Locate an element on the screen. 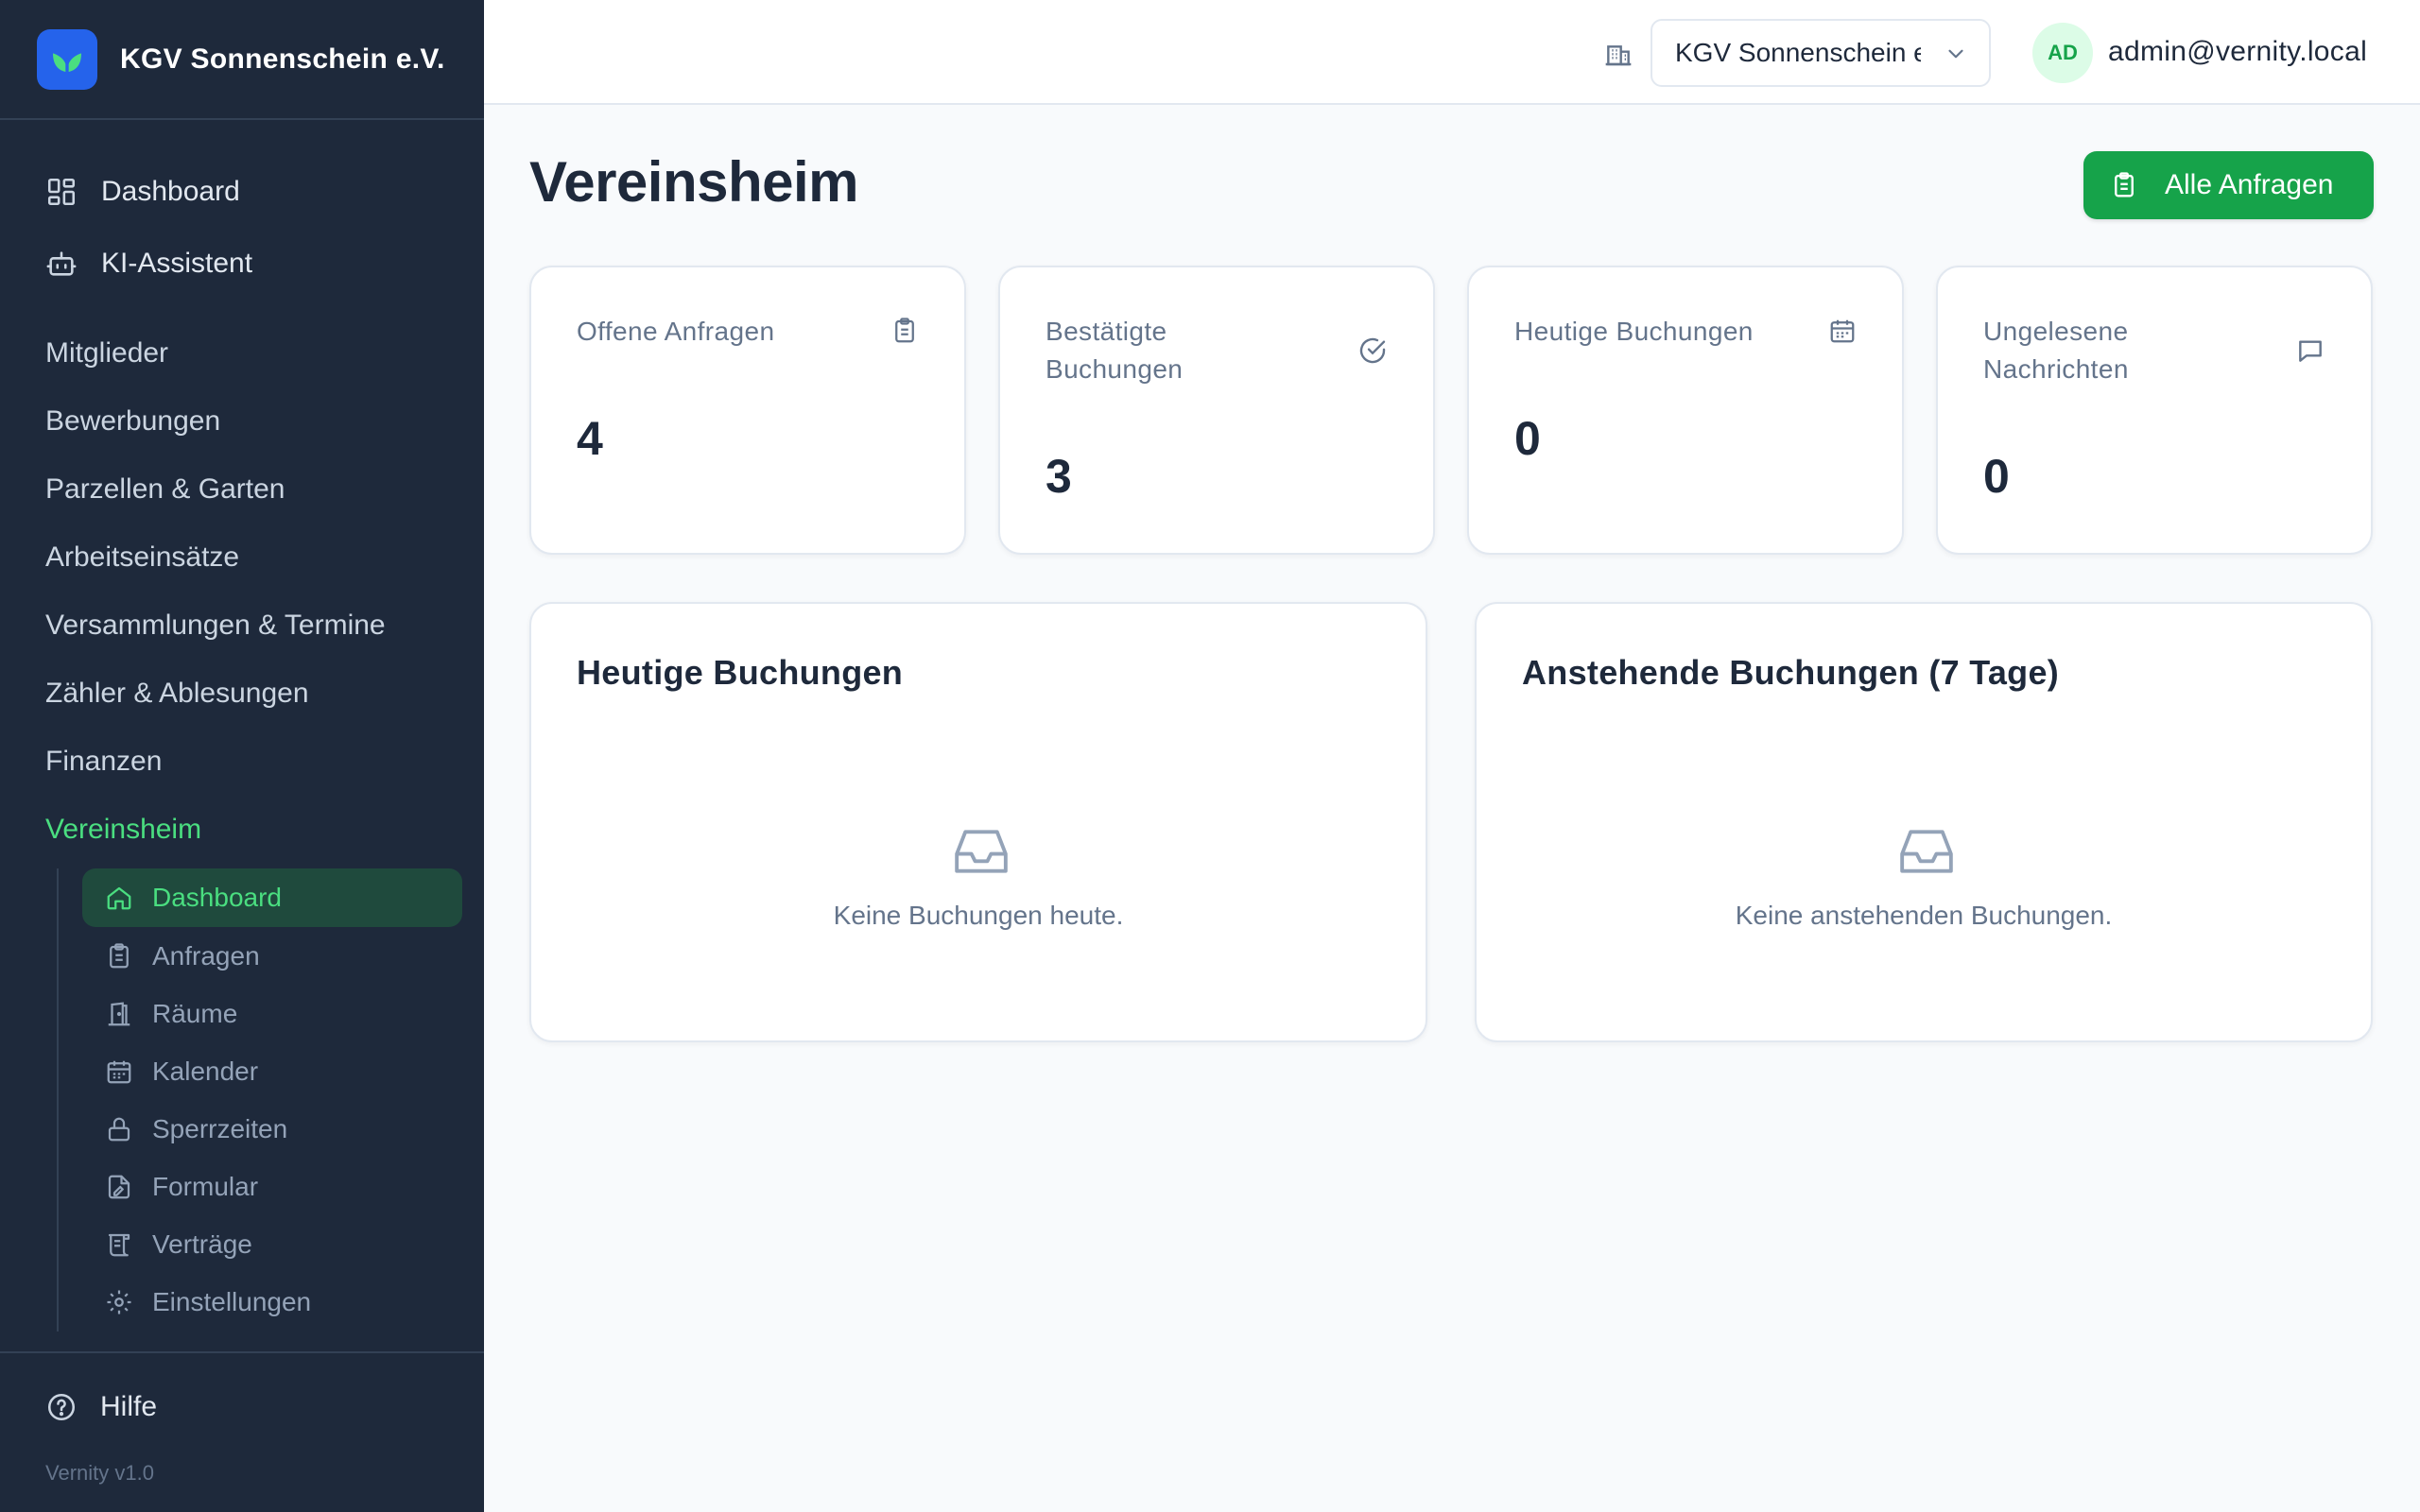  lock-icon is located at coordinates (119, 1129).